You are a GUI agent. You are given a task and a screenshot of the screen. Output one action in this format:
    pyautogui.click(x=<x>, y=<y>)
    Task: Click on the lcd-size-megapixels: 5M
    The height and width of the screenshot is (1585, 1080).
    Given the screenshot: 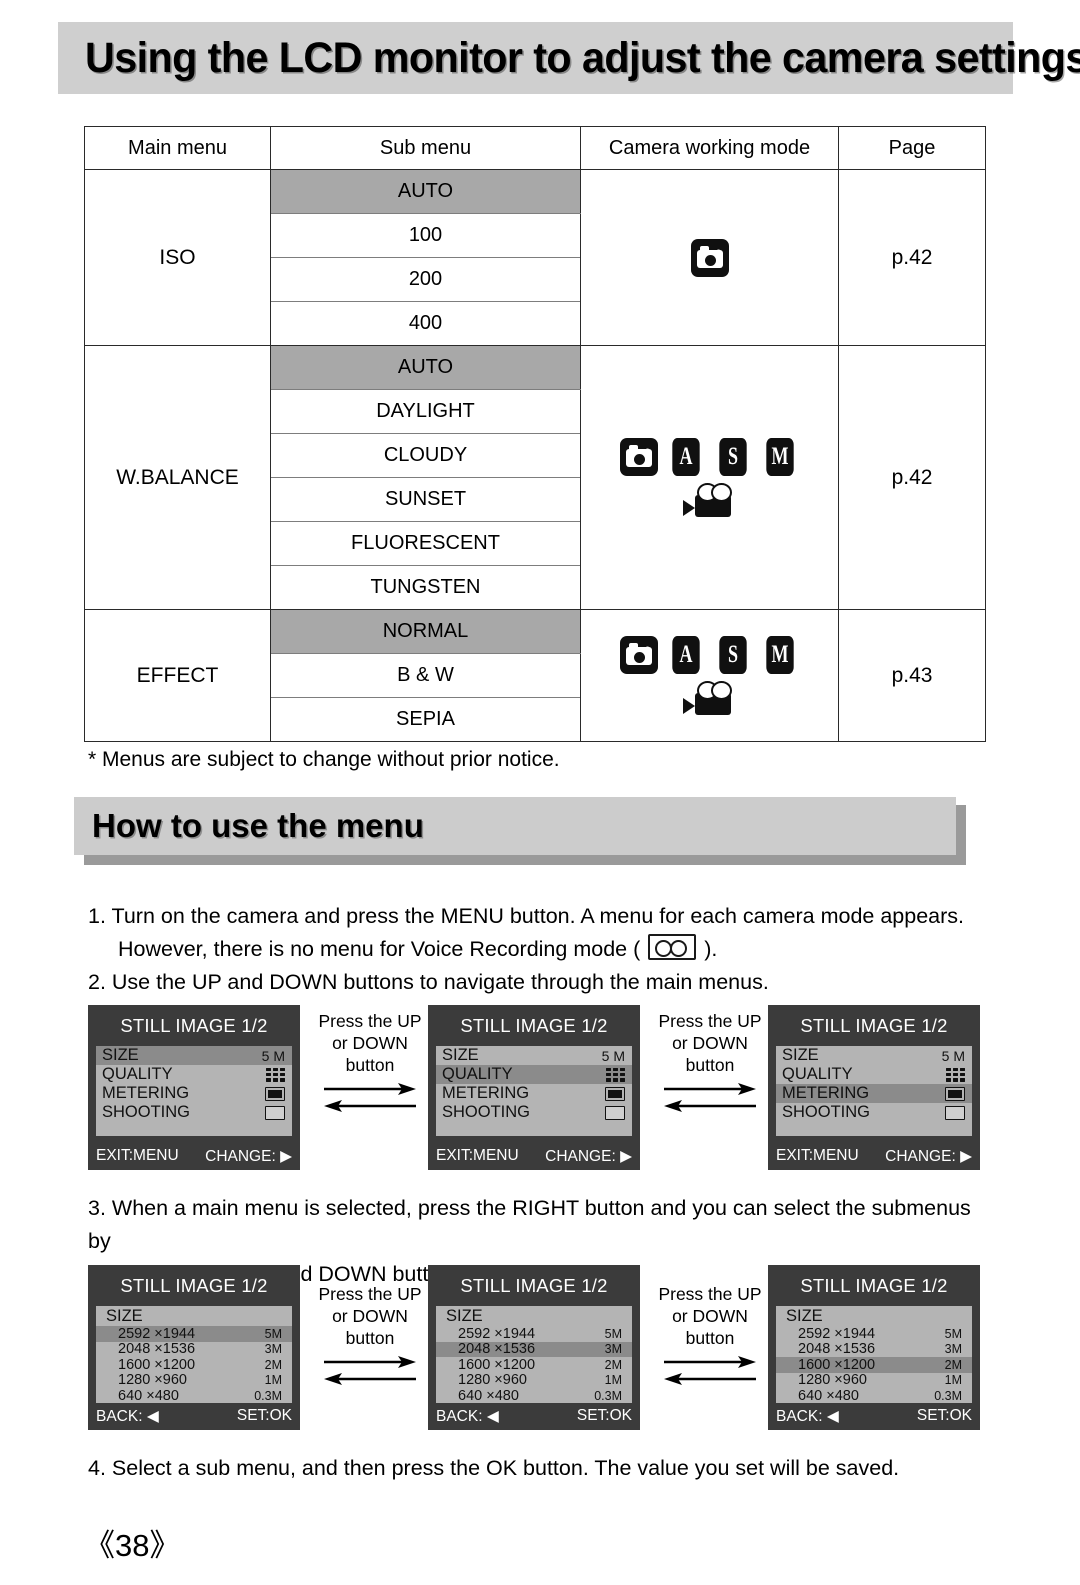 What is the action you would take?
    pyautogui.click(x=273, y=1333)
    